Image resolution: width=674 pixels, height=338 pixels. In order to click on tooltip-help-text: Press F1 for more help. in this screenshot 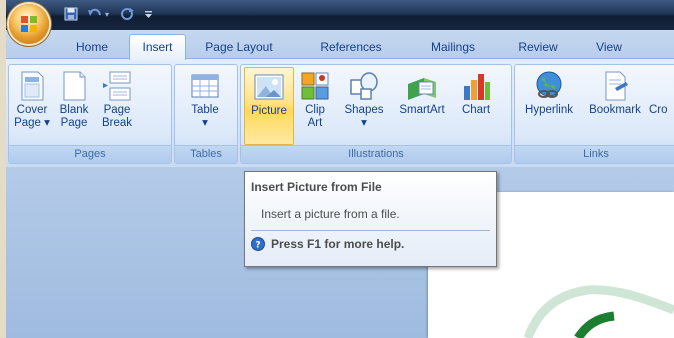, I will do `click(338, 244)`.